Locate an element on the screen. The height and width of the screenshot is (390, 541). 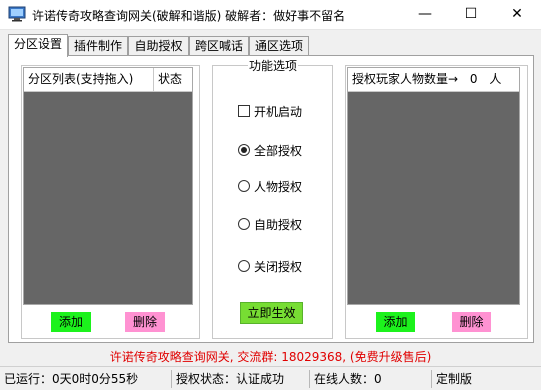
apply-now-button: 立即生效 is located at coordinates (271, 313).